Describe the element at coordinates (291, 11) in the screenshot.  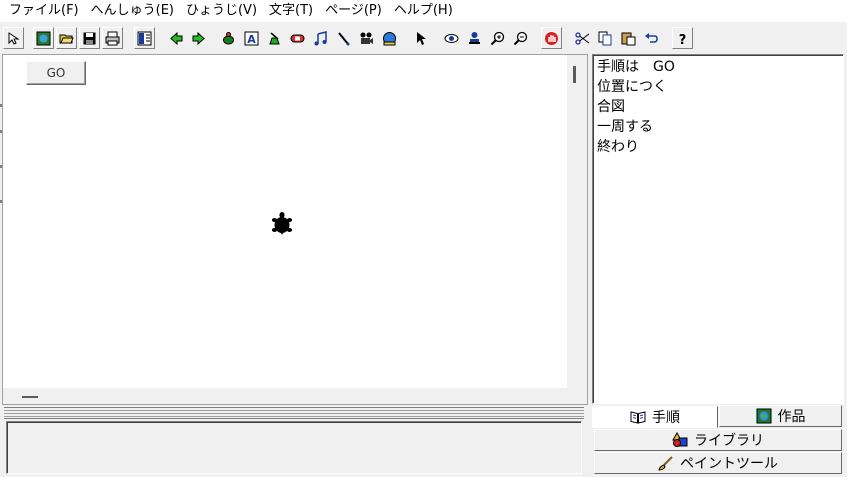
I see `menu-text: 文字(T)` at that location.